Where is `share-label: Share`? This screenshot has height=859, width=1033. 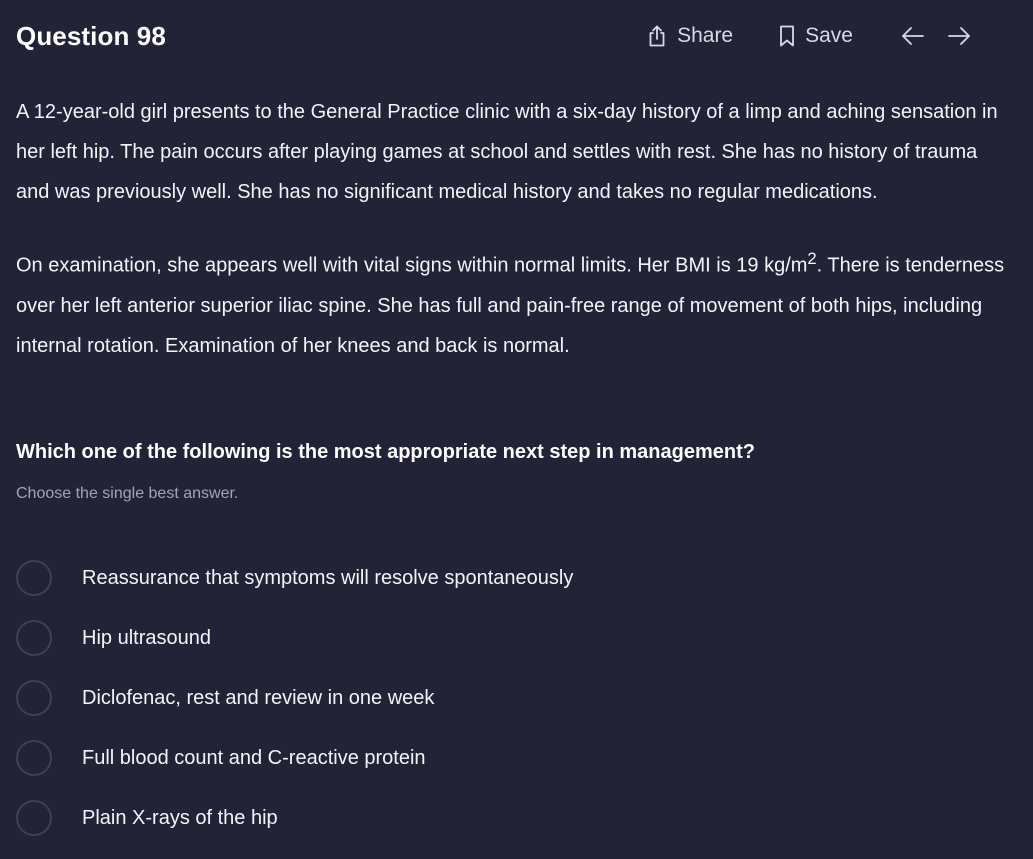
share-label: Share is located at coordinates (705, 35).